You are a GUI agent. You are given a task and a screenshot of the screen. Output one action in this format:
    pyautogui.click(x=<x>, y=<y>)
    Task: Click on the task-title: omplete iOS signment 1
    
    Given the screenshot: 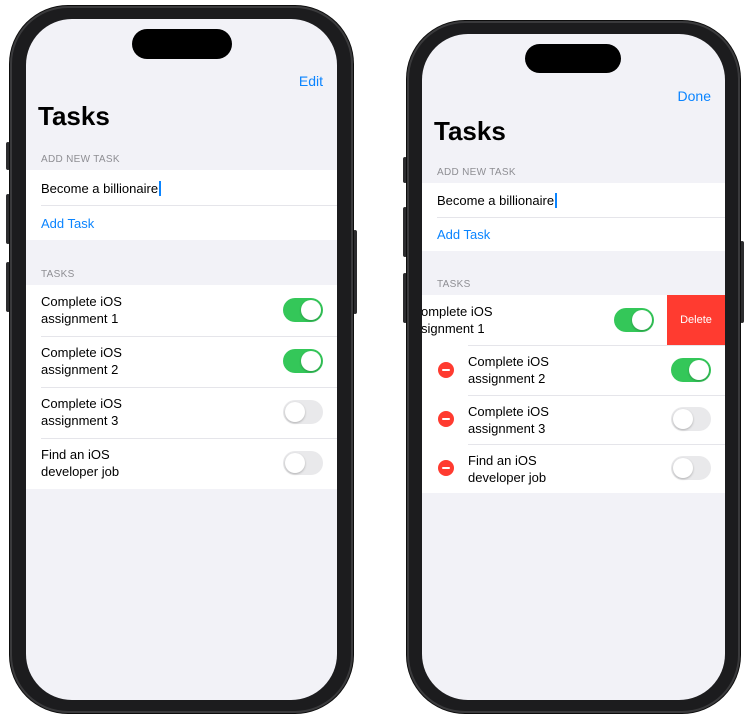 What is the action you would take?
    pyautogui.click(x=457, y=320)
    